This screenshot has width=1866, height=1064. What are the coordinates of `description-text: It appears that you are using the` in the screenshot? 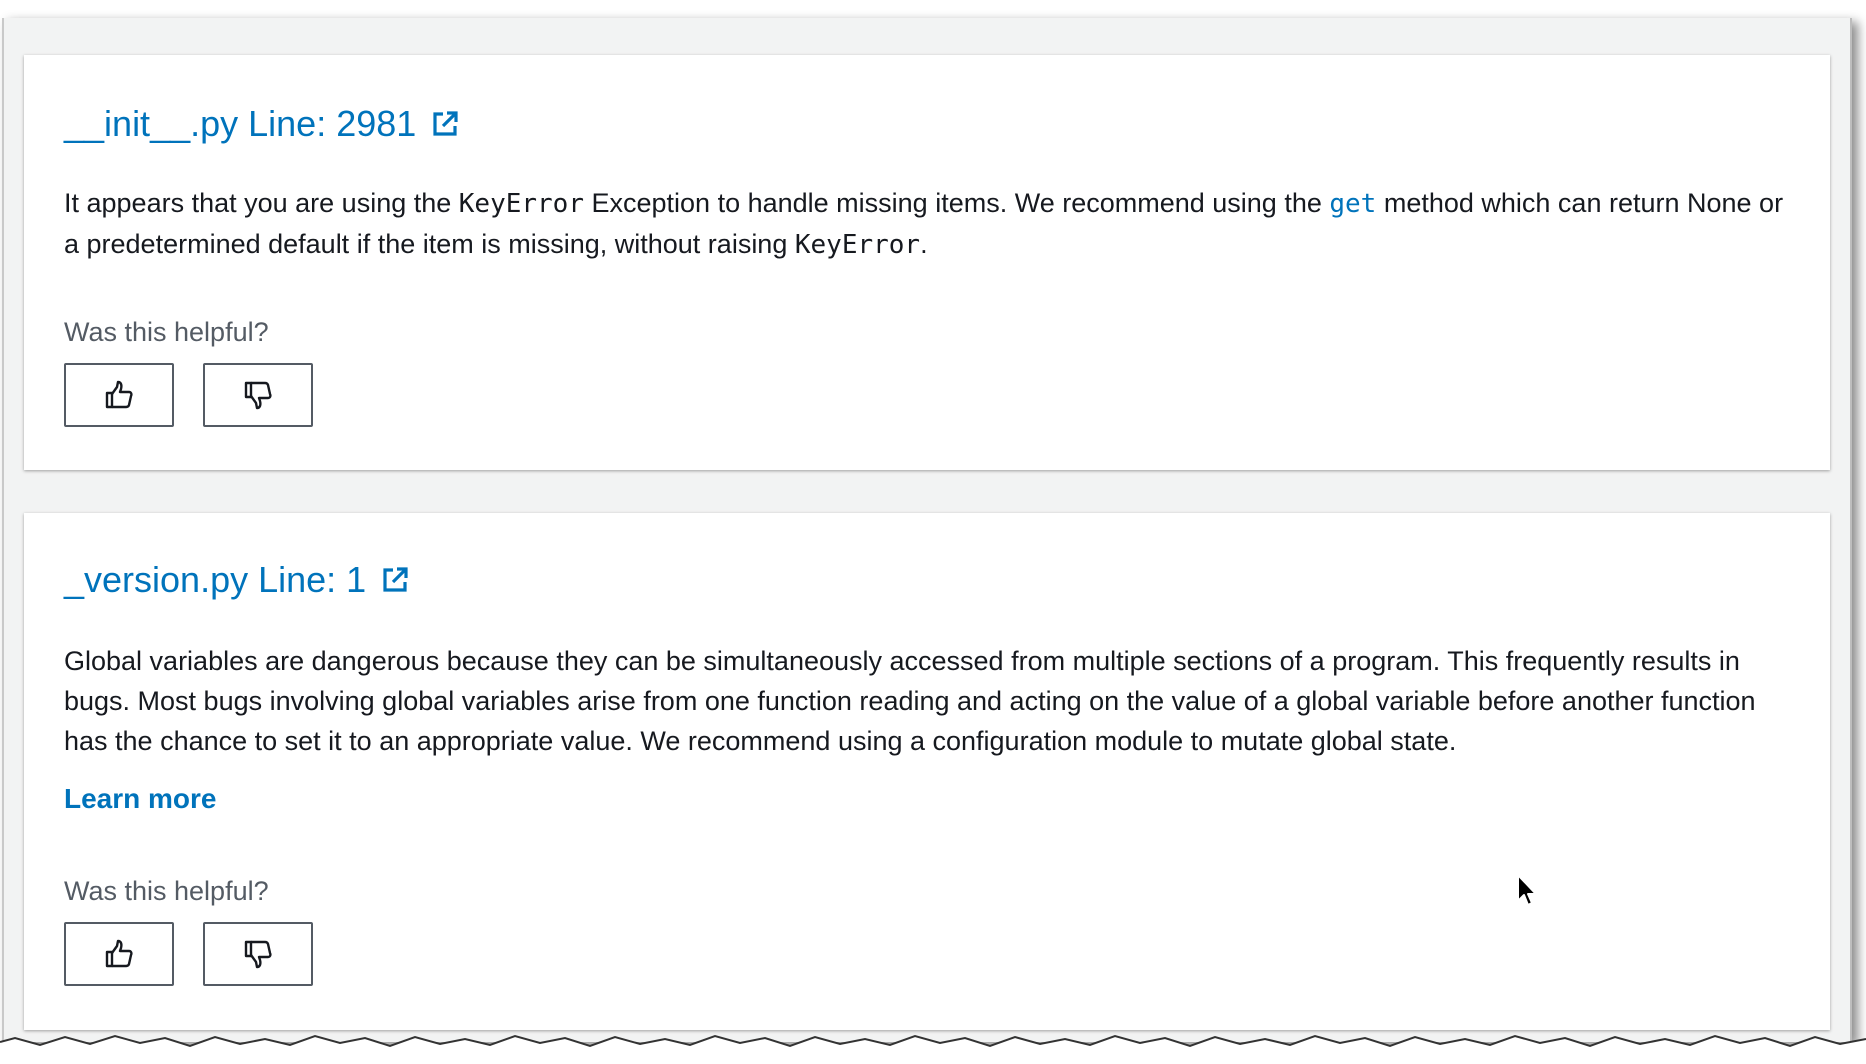 It's located at (261, 203).